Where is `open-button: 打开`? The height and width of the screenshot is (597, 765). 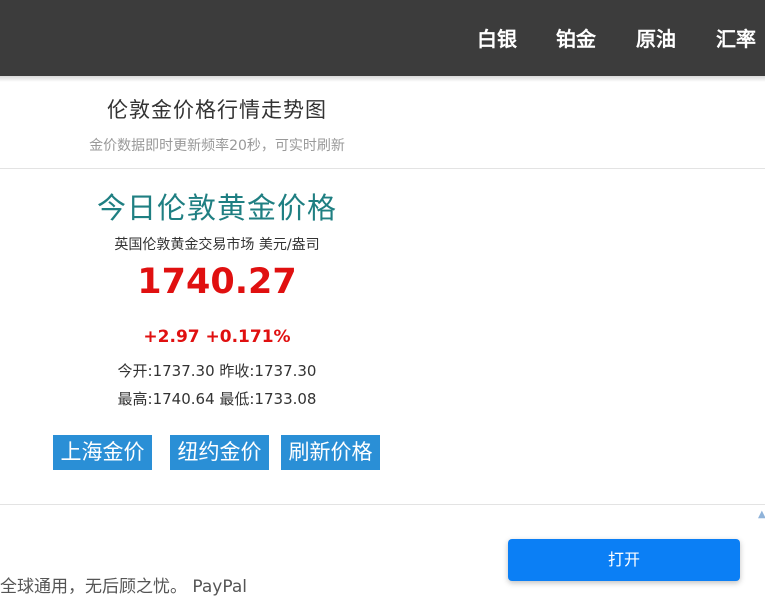
open-button: 打开 is located at coordinates (624, 560).